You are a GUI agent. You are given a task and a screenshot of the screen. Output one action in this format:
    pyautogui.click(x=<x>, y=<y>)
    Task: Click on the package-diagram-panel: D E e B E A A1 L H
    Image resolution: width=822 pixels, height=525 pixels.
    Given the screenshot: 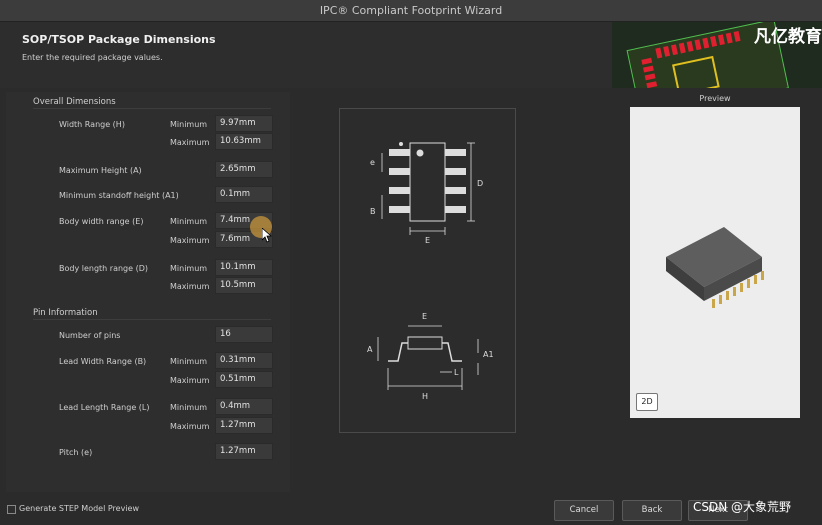 What is the action you would take?
    pyautogui.click(x=427, y=270)
    